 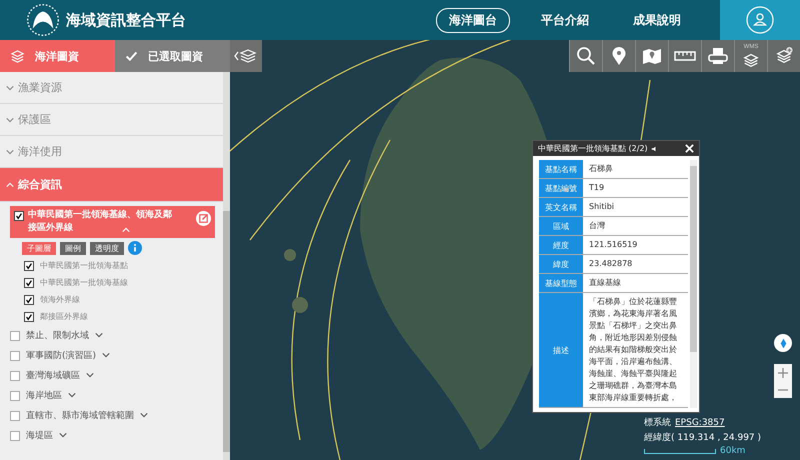 I want to click on close-button, so click(x=689, y=148).